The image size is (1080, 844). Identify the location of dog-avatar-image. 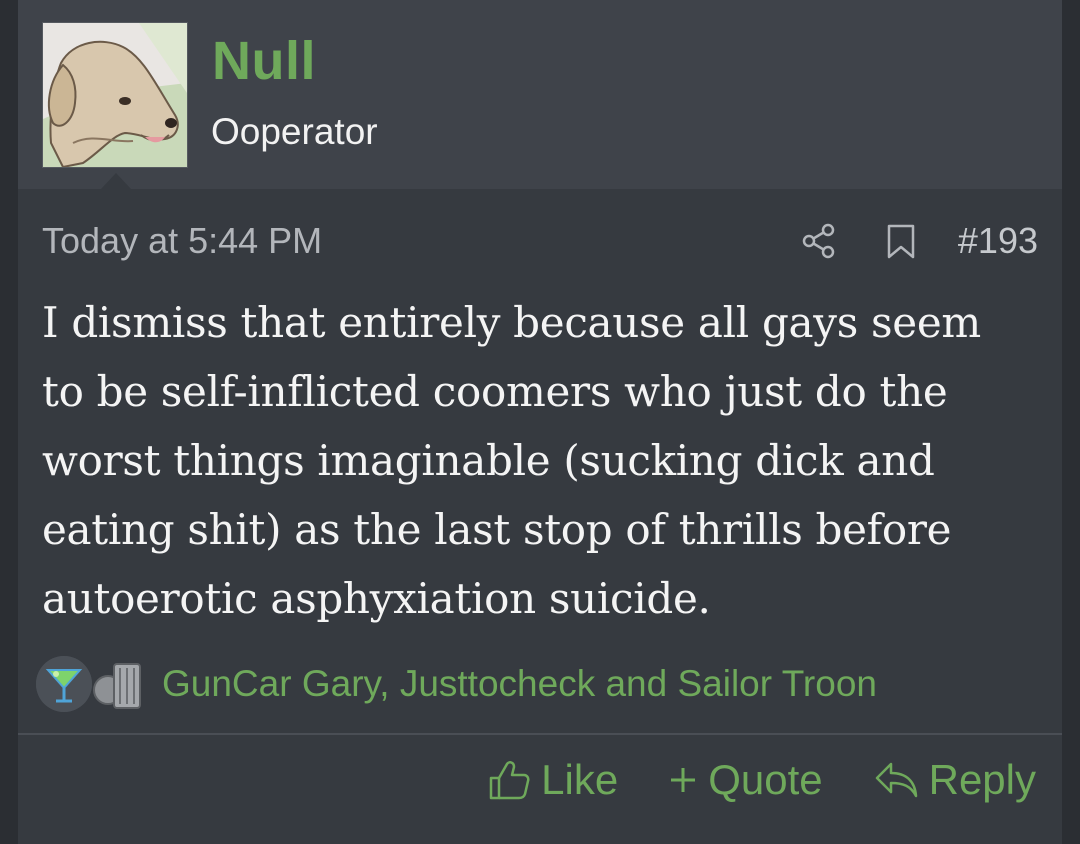
(115, 95).